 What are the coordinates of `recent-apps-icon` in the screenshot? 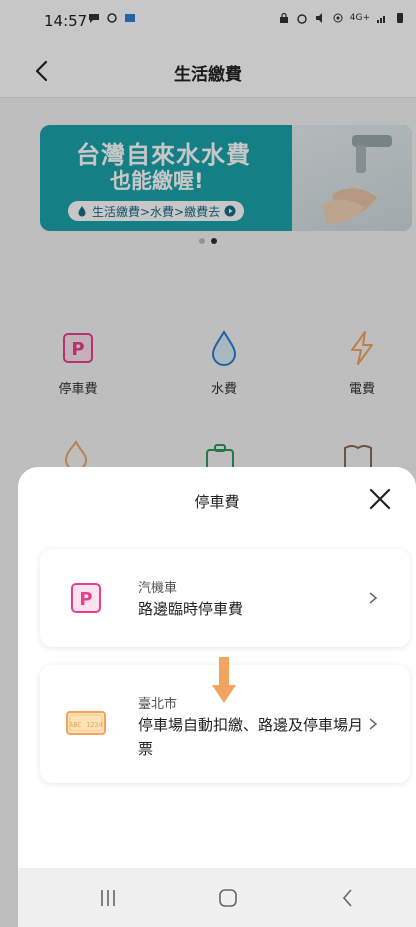 It's located at (108, 898).